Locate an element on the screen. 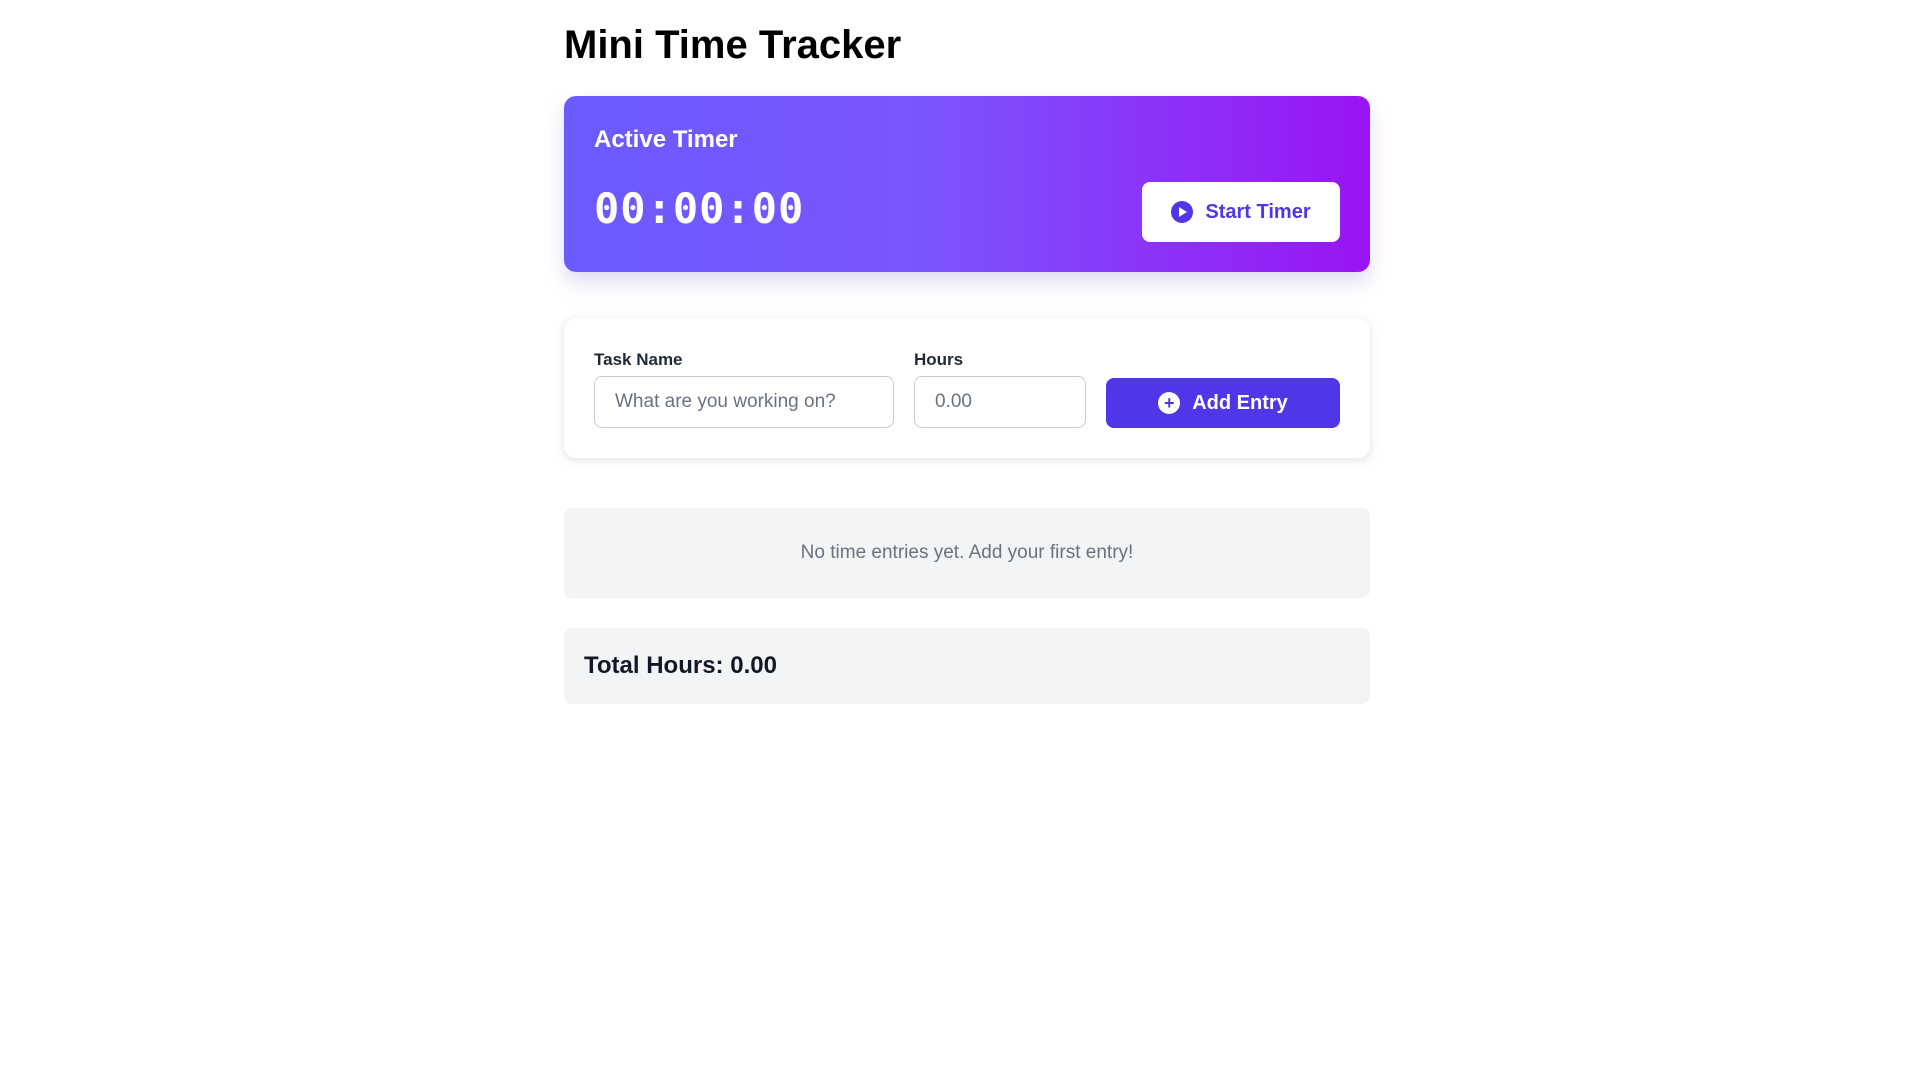 The height and width of the screenshot is (1080, 1920). task-name-label: Task Name is located at coordinates (638, 359).